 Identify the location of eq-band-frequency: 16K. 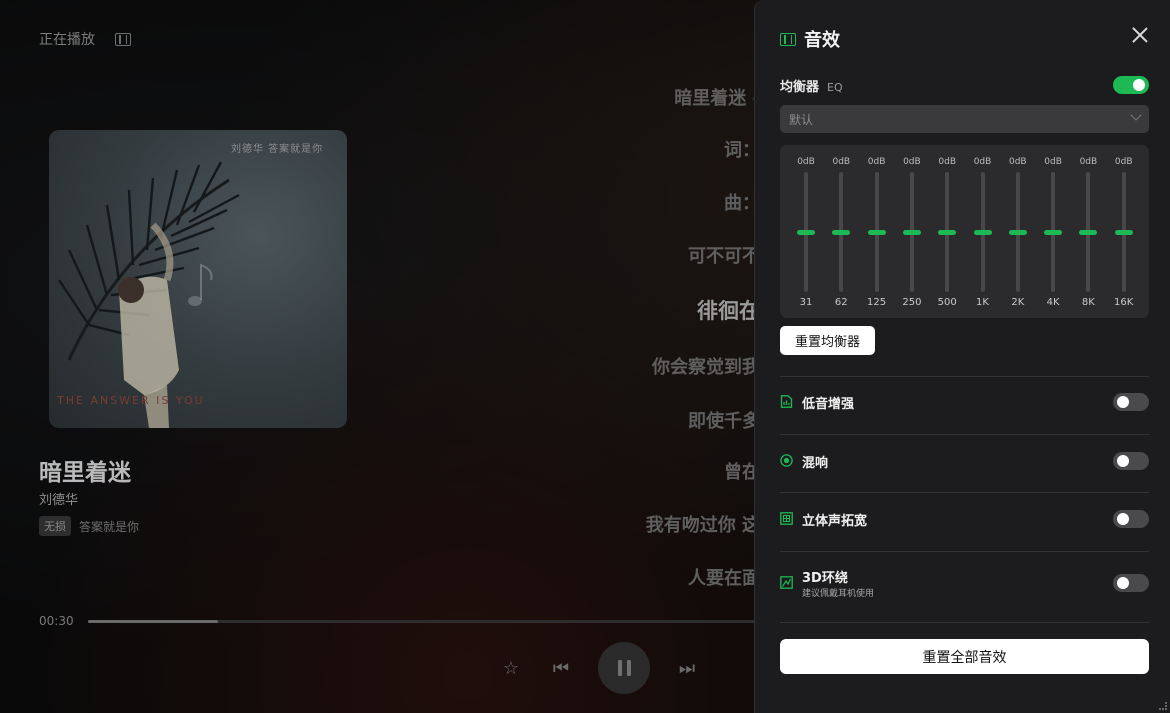
(1124, 302).